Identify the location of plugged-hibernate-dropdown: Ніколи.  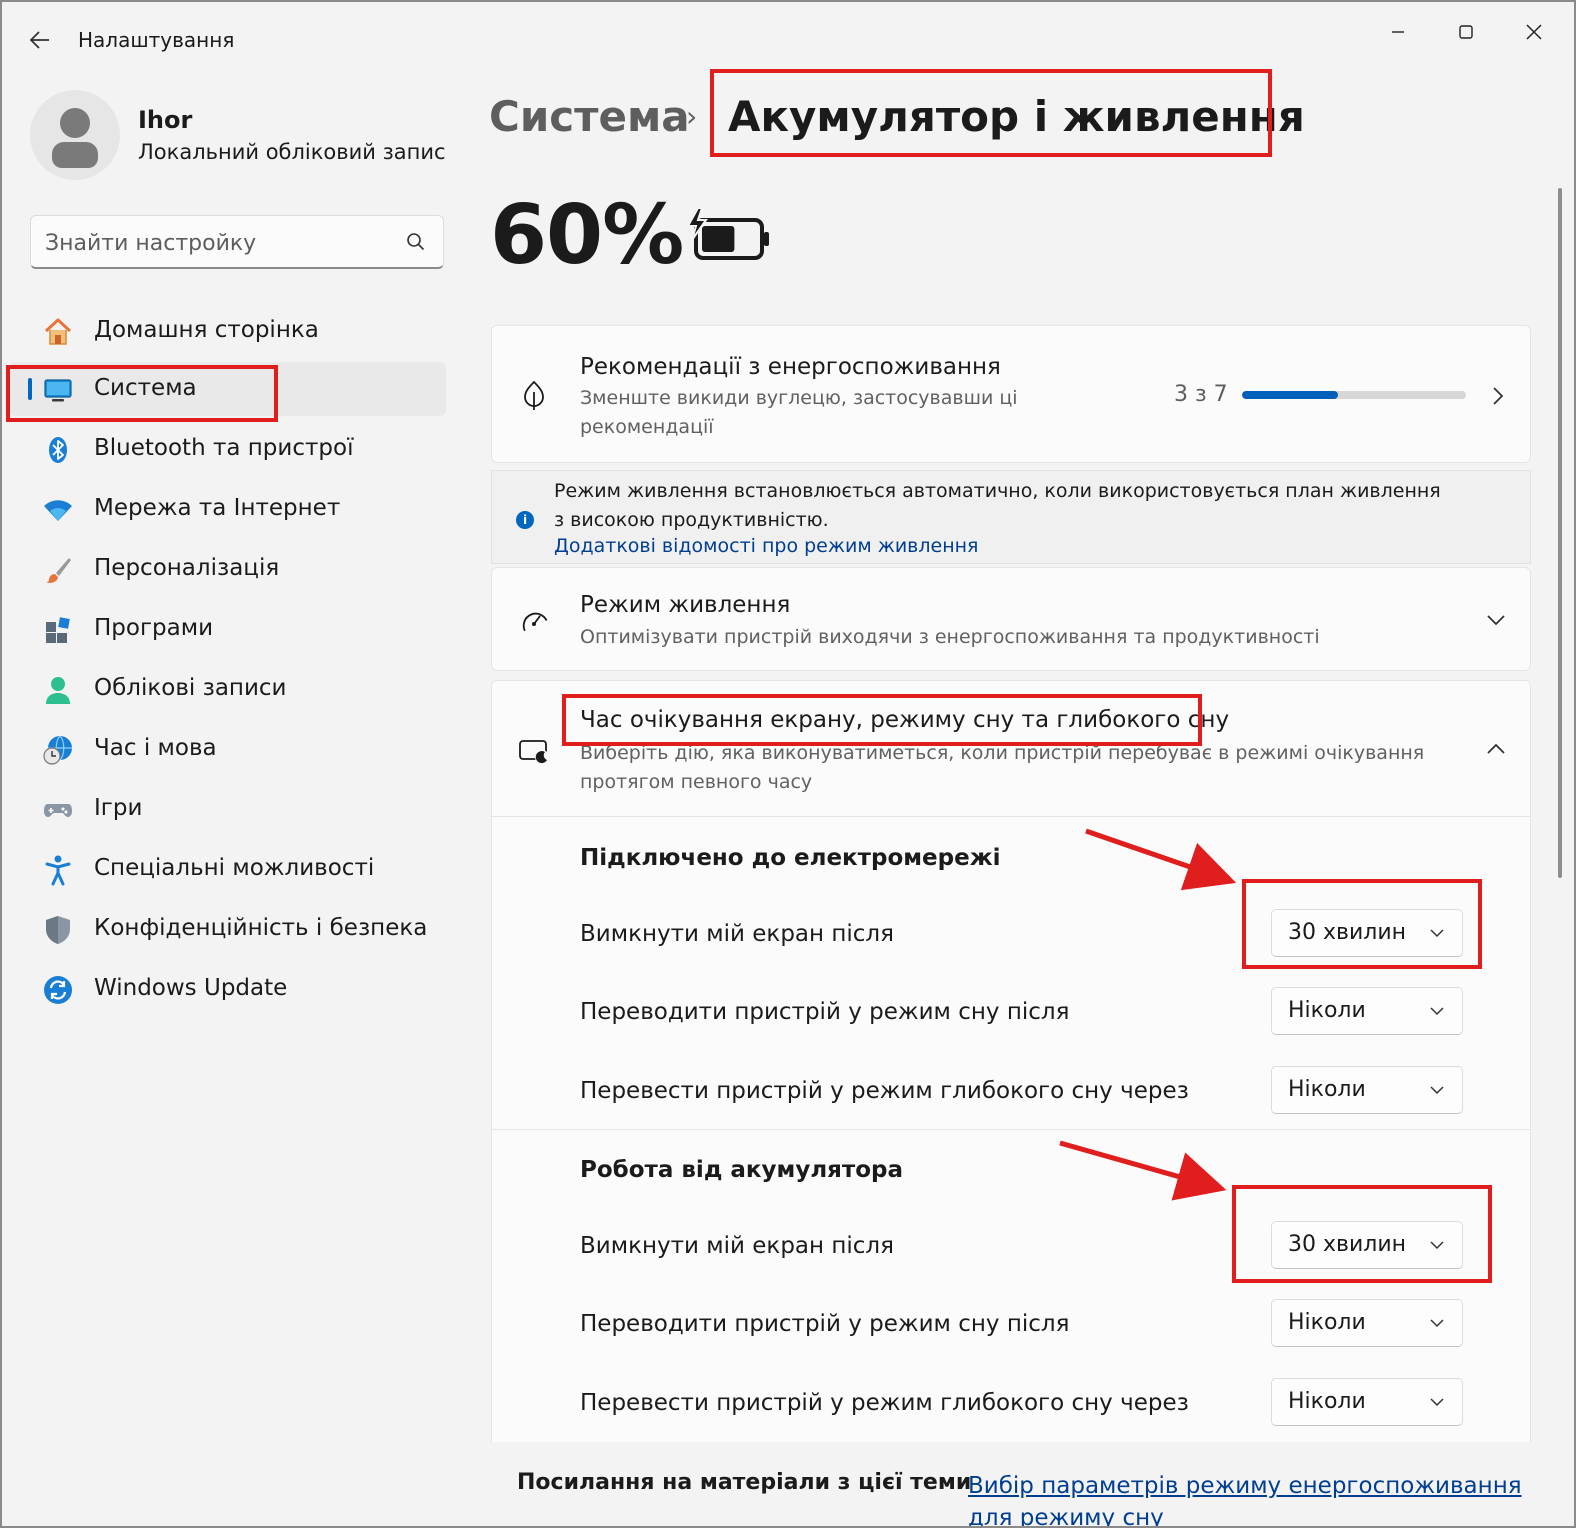
(1367, 1090).